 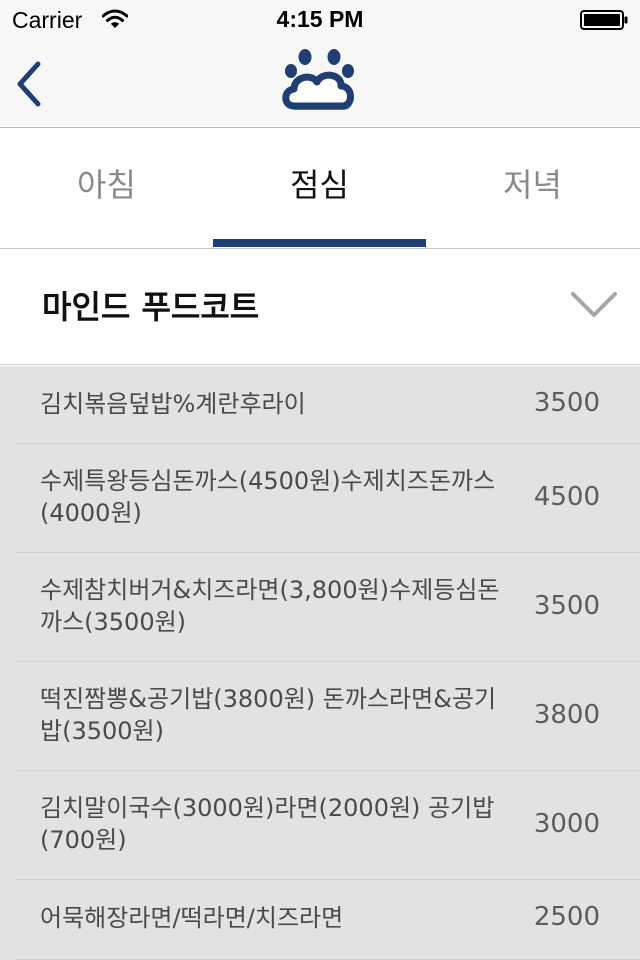 I want to click on active-tab-indicator, so click(x=319, y=243).